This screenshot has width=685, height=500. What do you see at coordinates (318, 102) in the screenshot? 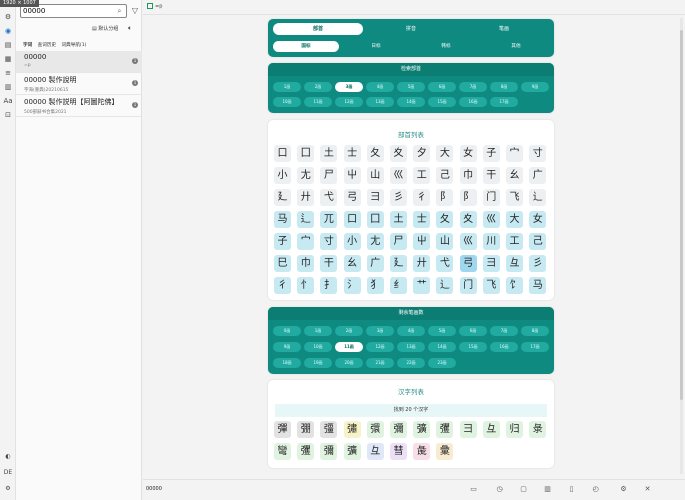
I see `stroke-pill: 11画` at bounding box center [318, 102].